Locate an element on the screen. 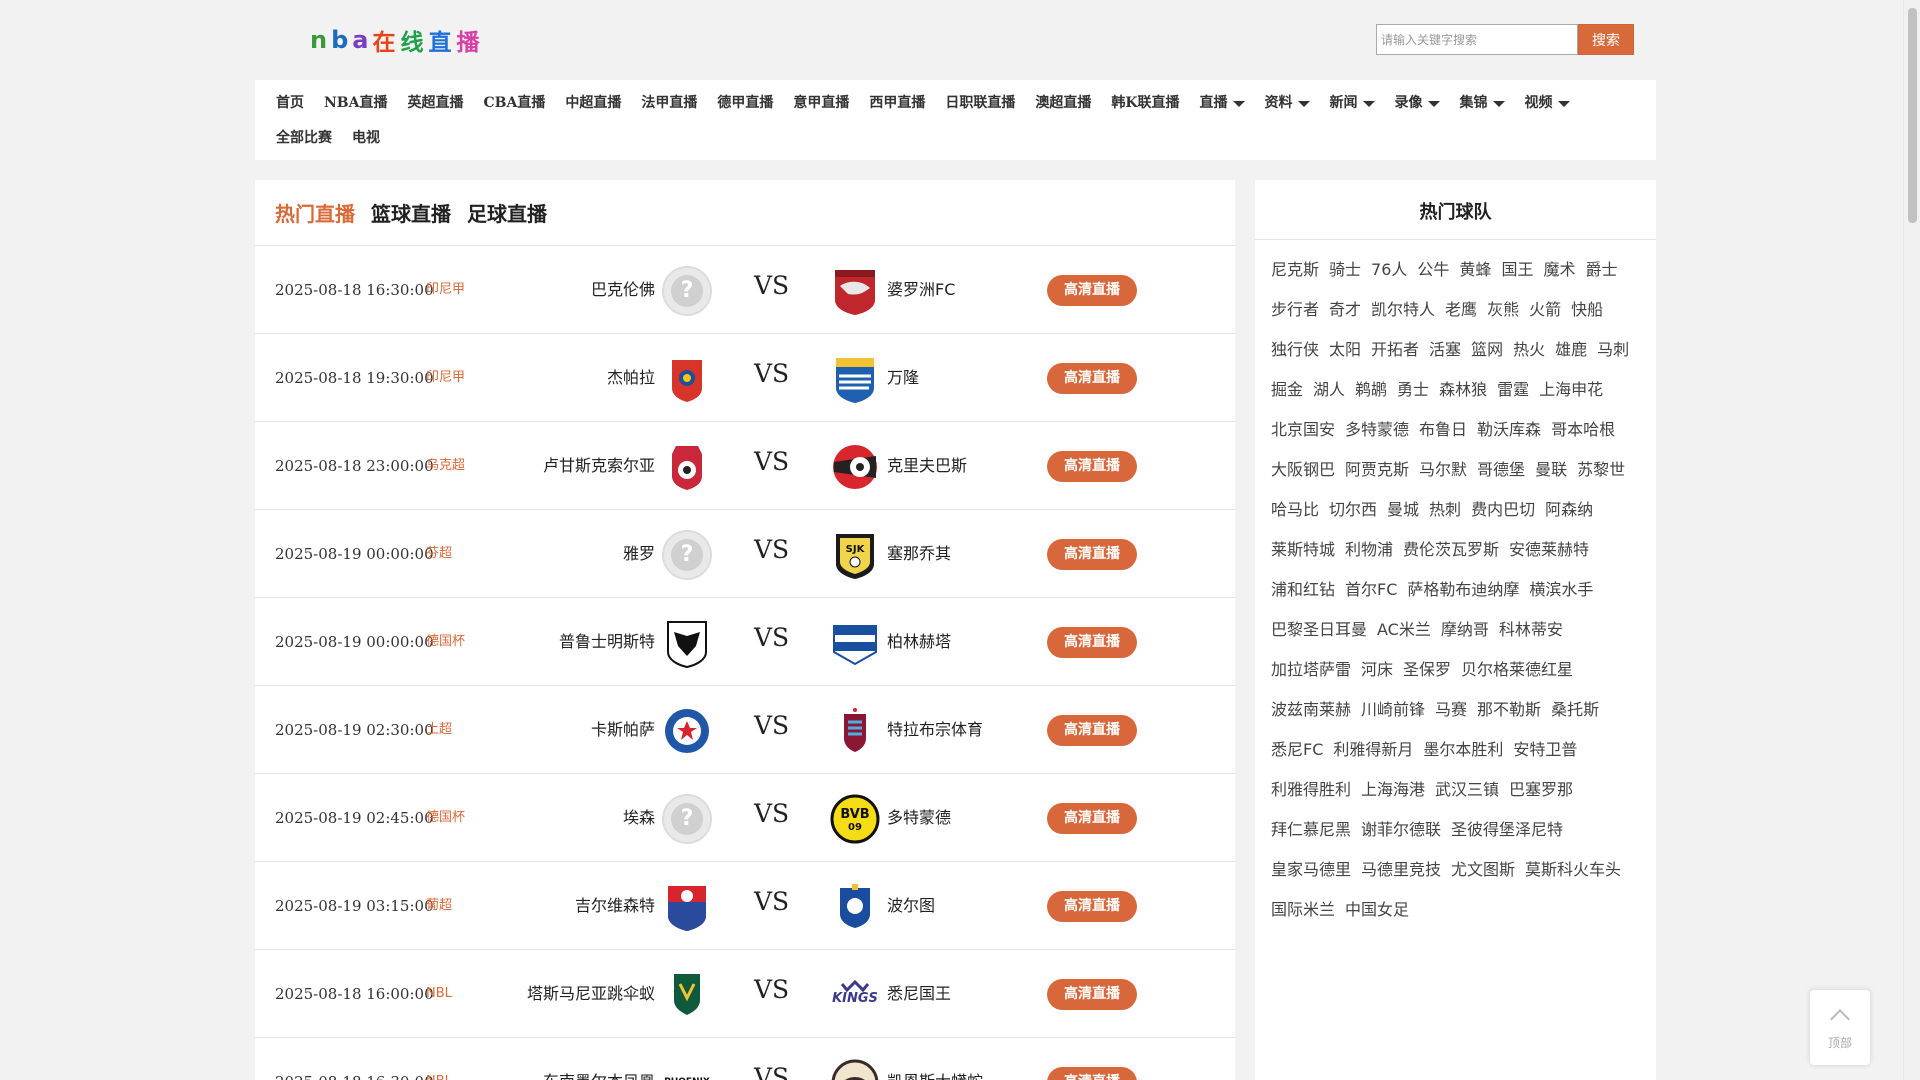 The image size is (1920, 1080). scrollbar-thumb is located at coordinates (1912, 115).